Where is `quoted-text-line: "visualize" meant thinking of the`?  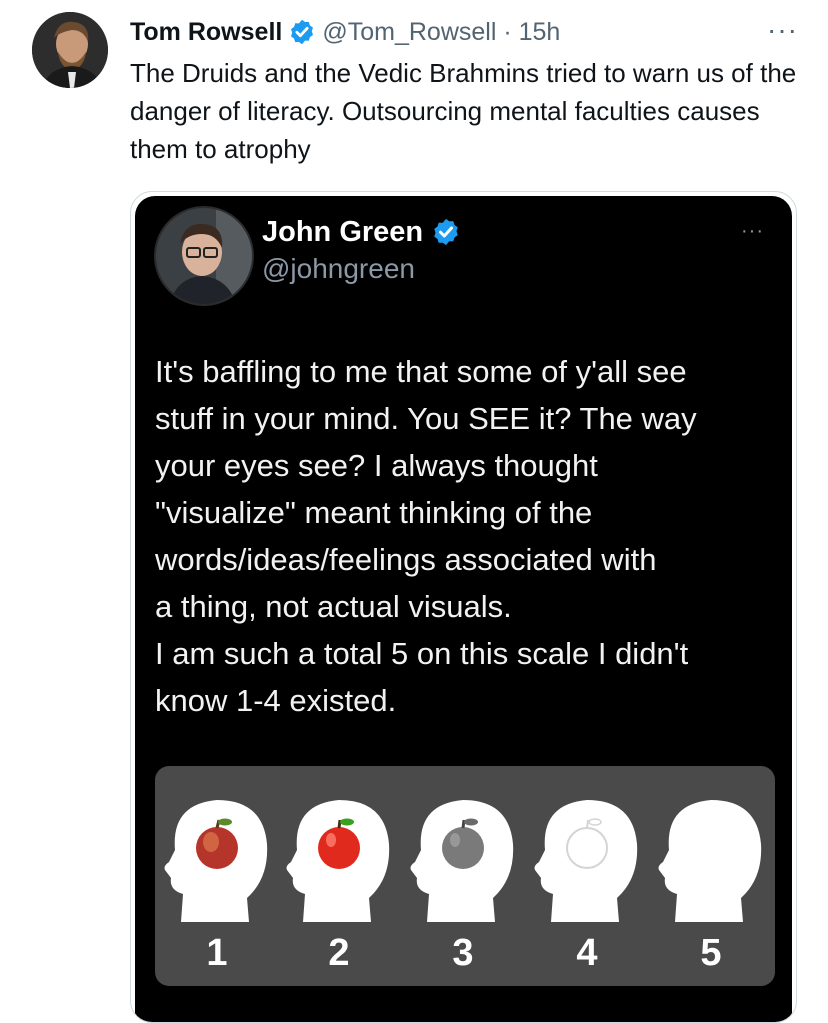 quoted-text-line: "visualize" meant thinking of the is located at coordinates (374, 512).